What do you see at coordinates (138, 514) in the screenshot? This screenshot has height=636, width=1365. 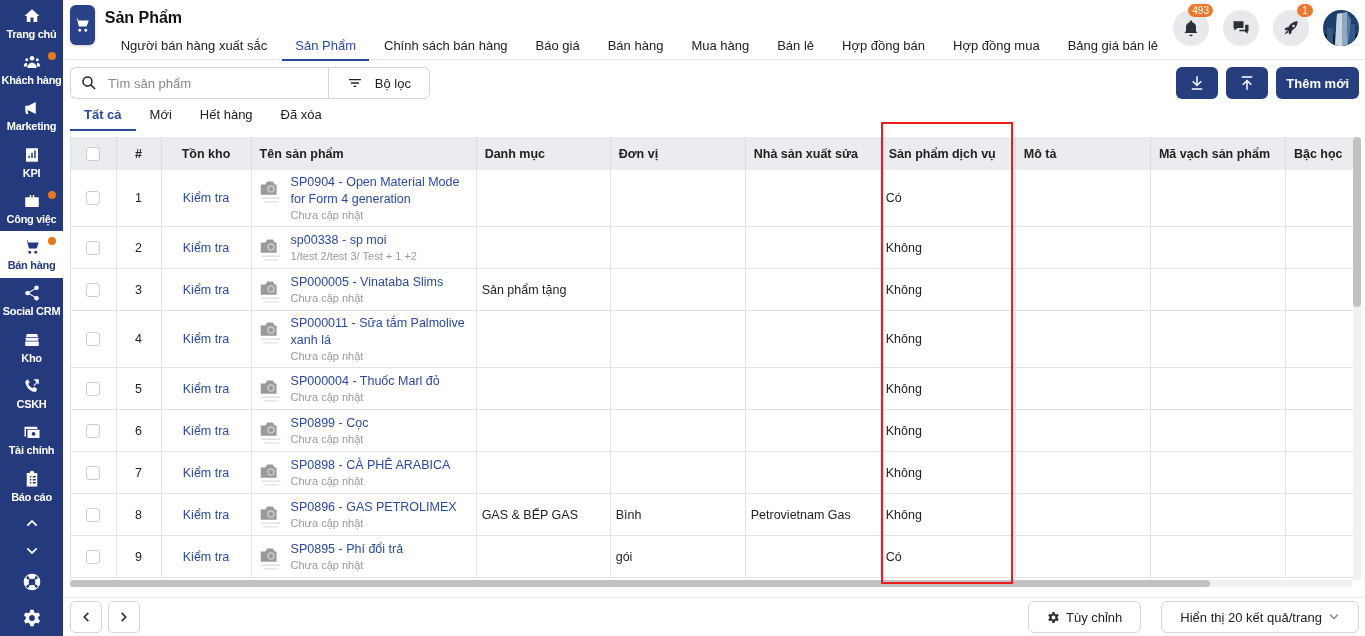 I see `table-cell: 8` at bounding box center [138, 514].